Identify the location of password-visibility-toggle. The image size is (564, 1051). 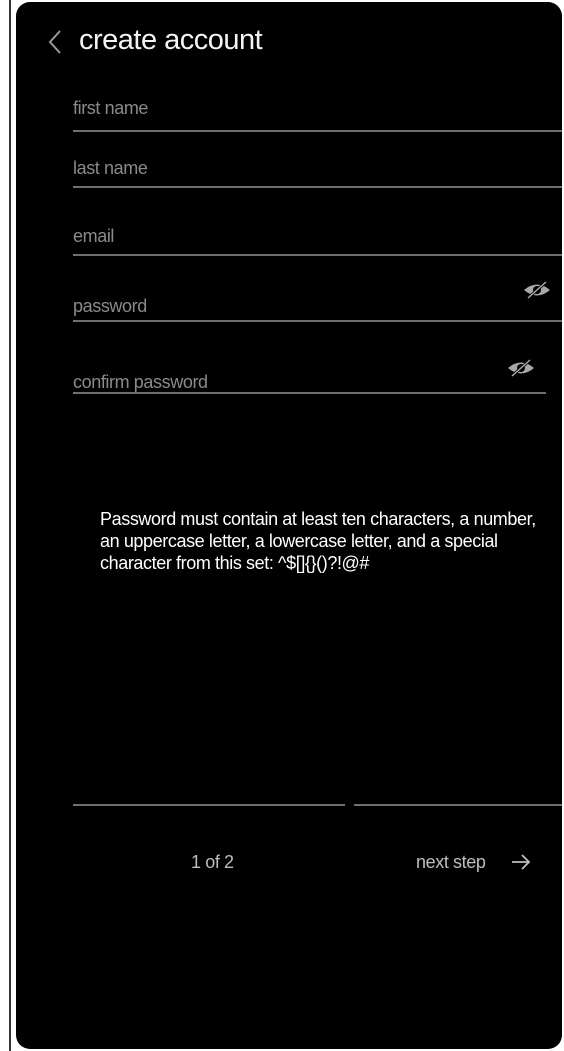
(537, 290).